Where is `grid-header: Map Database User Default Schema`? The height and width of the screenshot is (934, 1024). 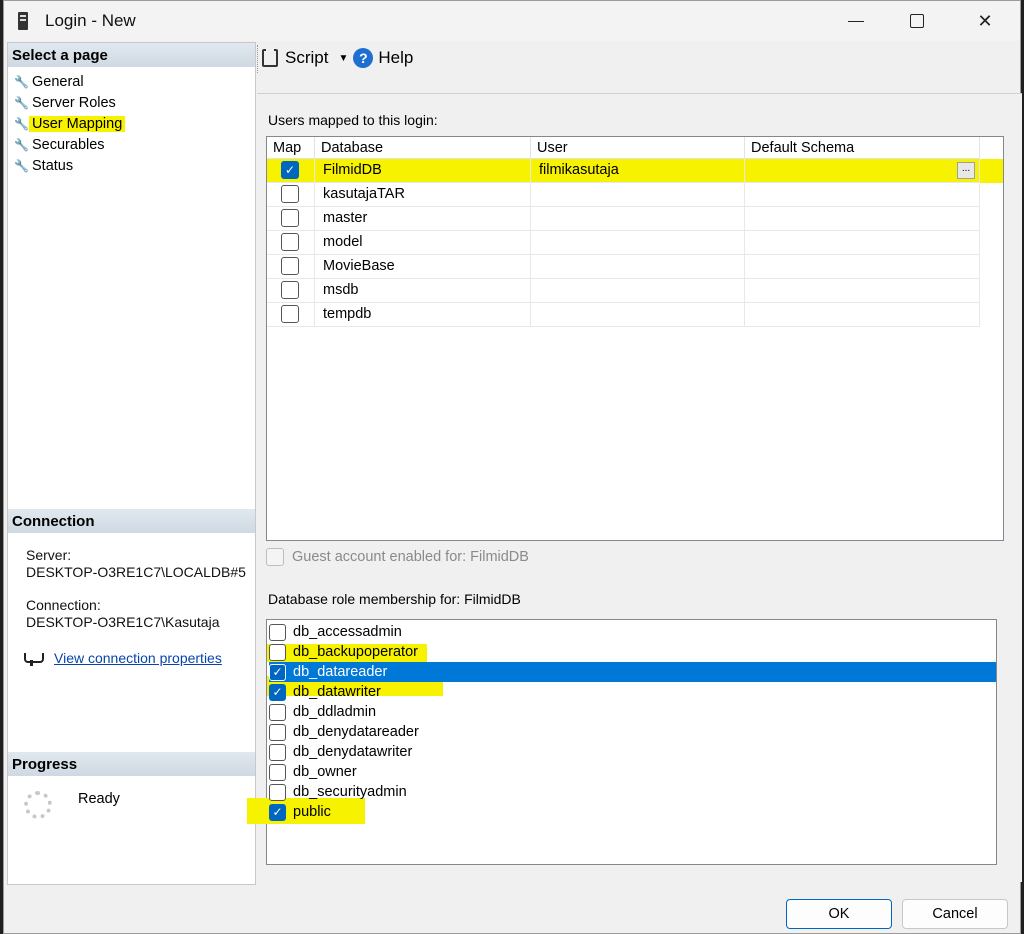
grid-header: Map Database User Default Schema is located at coordinates (623, 148).